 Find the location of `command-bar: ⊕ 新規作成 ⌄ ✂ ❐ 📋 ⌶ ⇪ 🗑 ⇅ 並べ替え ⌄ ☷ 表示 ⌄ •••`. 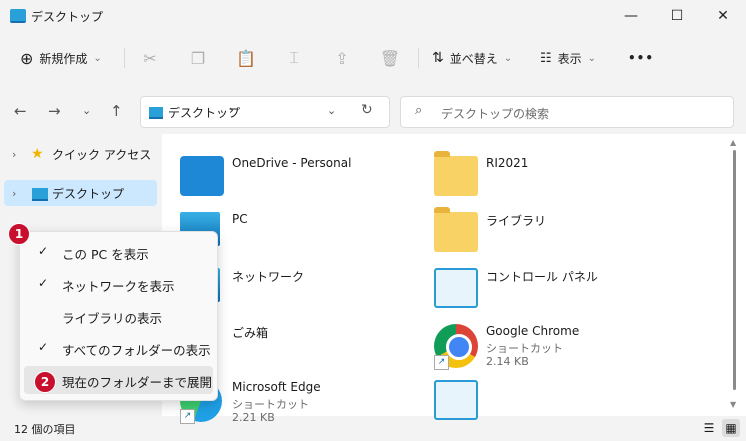

command-bar: ⊕ 新規作成 ⌄ ✂ ❐ 📋 ⌶ ⇪ 🗑 ⇅ 並べ替え ⌄ ☷ 表示 ⌄ ••• is located at coordinates (373, 58).